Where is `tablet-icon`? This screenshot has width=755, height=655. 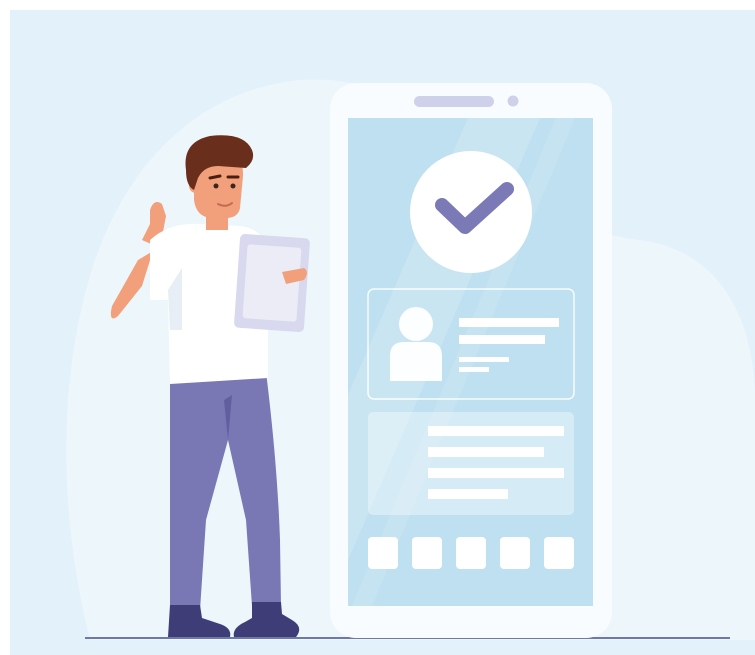
tablet-icon is located at coordinates (272, 283).